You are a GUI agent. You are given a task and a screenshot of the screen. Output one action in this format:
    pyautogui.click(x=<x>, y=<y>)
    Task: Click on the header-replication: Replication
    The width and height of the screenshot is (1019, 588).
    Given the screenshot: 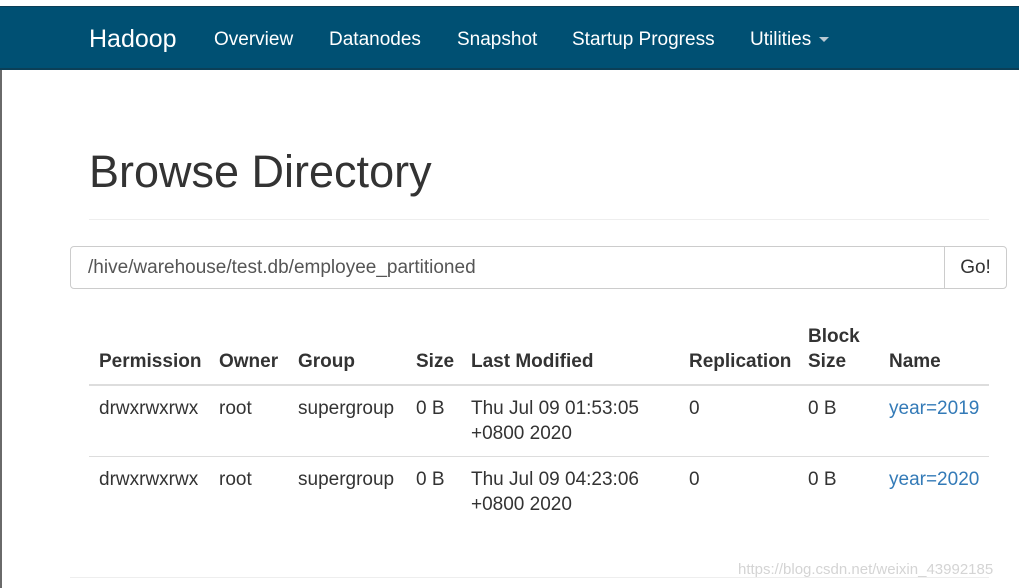 What is the action you would take?
    pyautogui.click(x=740, y=361)
    